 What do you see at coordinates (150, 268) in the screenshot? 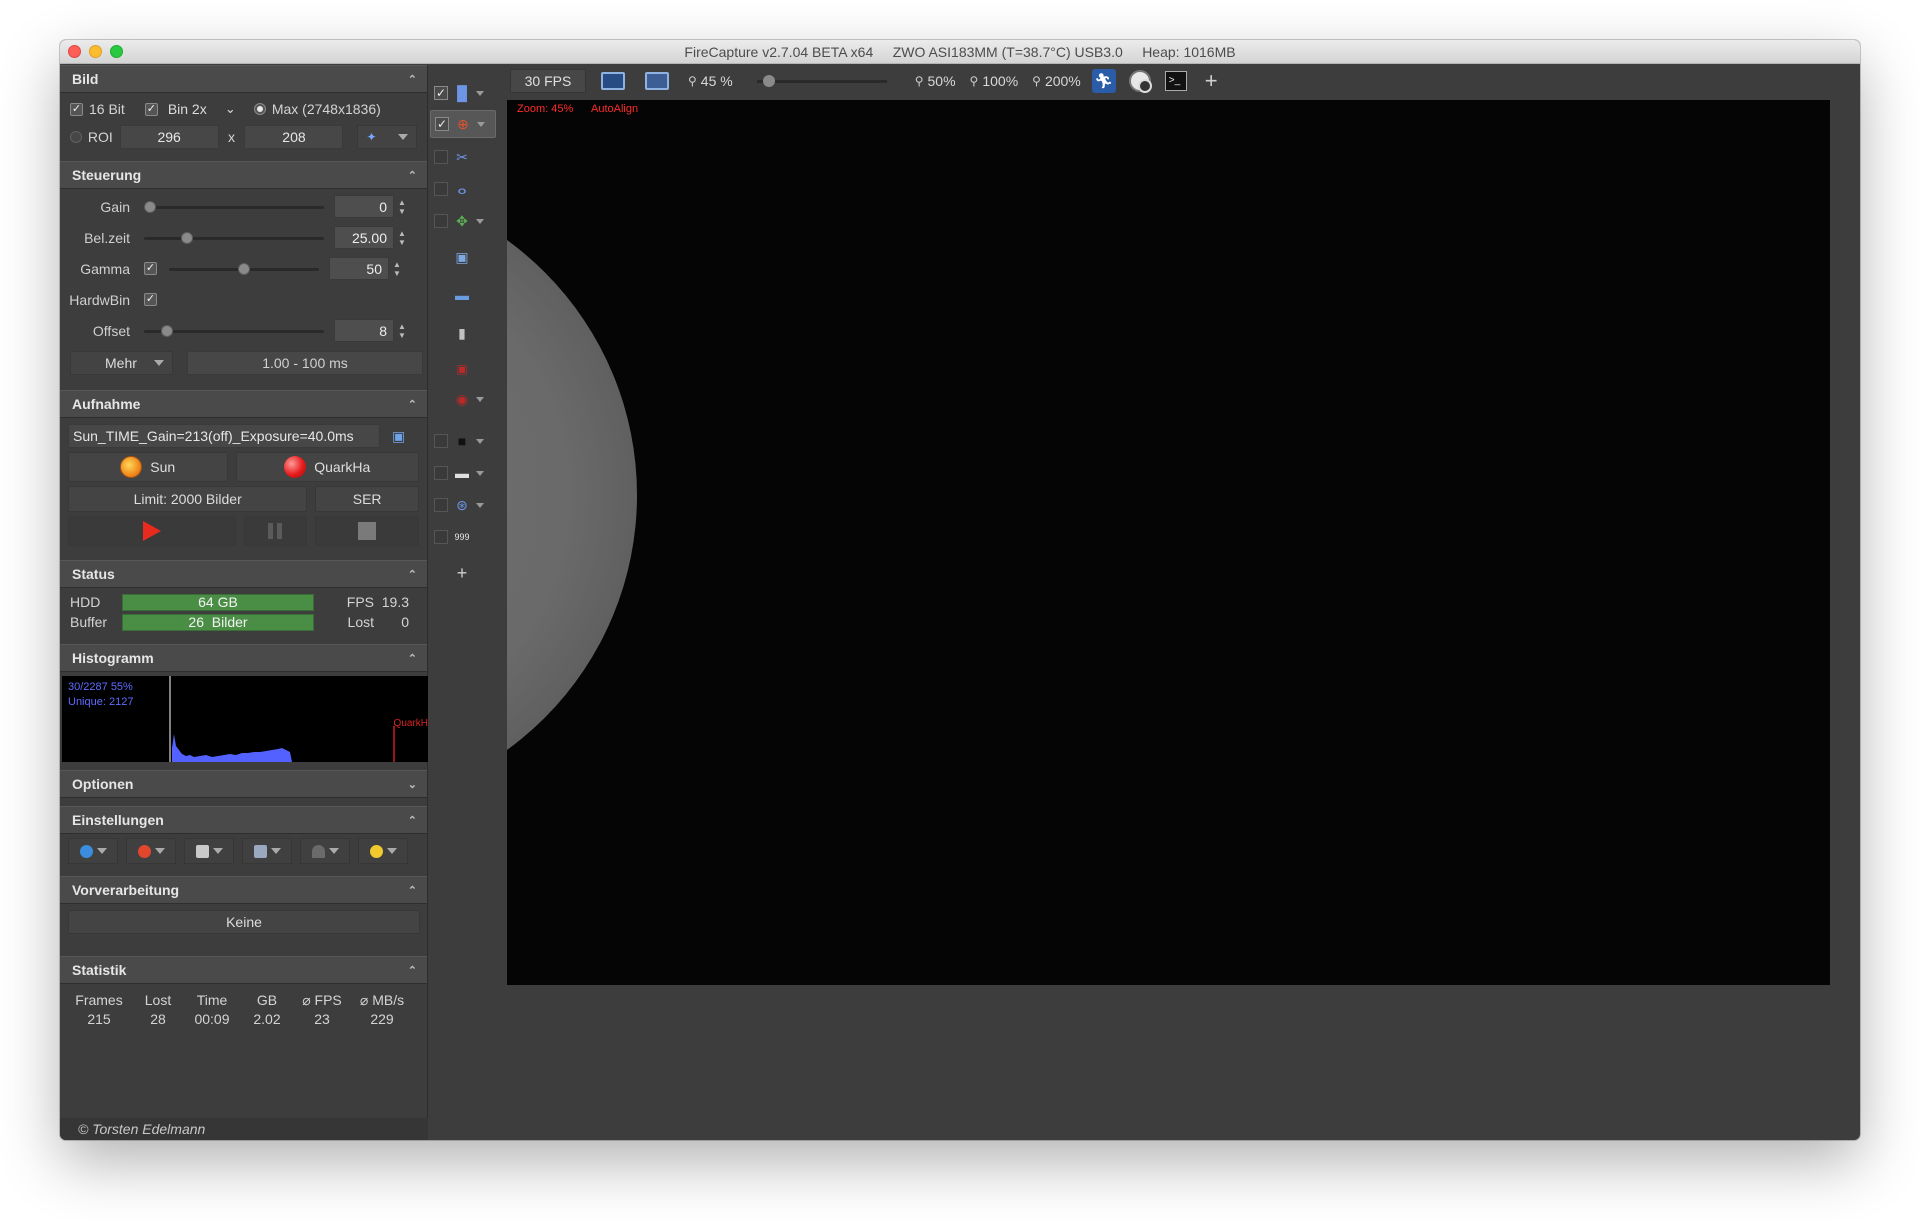
I see `gamma-checkbox: ✓` at bounding box center [150, 268].